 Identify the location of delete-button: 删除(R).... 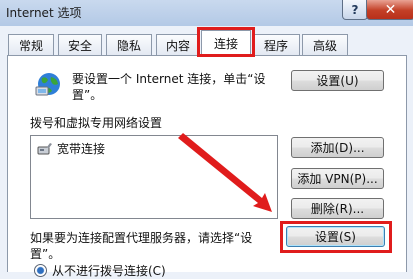
(337, 208).